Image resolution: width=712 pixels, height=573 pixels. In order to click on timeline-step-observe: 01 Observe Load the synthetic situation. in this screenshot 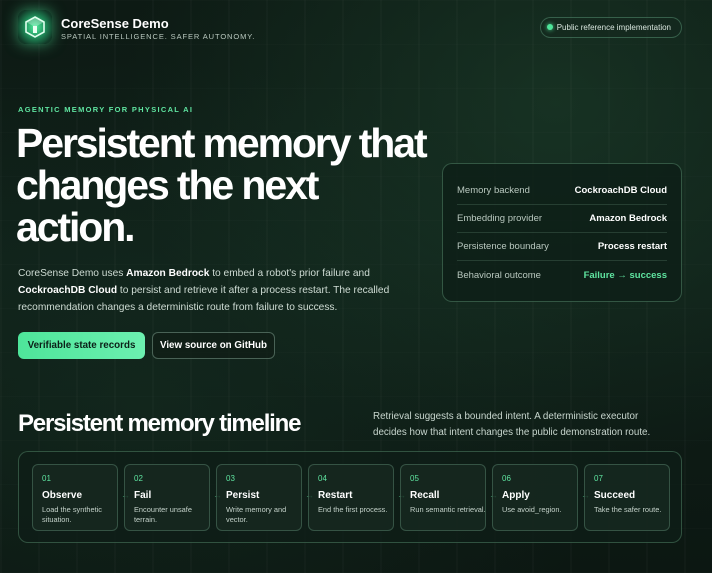, I will do `click(75, 497)`.